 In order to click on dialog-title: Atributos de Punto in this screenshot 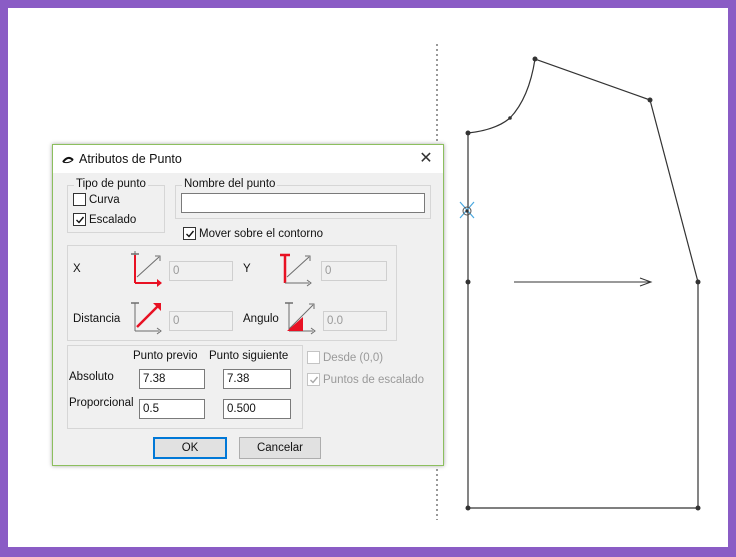, I will do `click(130, 159)`.